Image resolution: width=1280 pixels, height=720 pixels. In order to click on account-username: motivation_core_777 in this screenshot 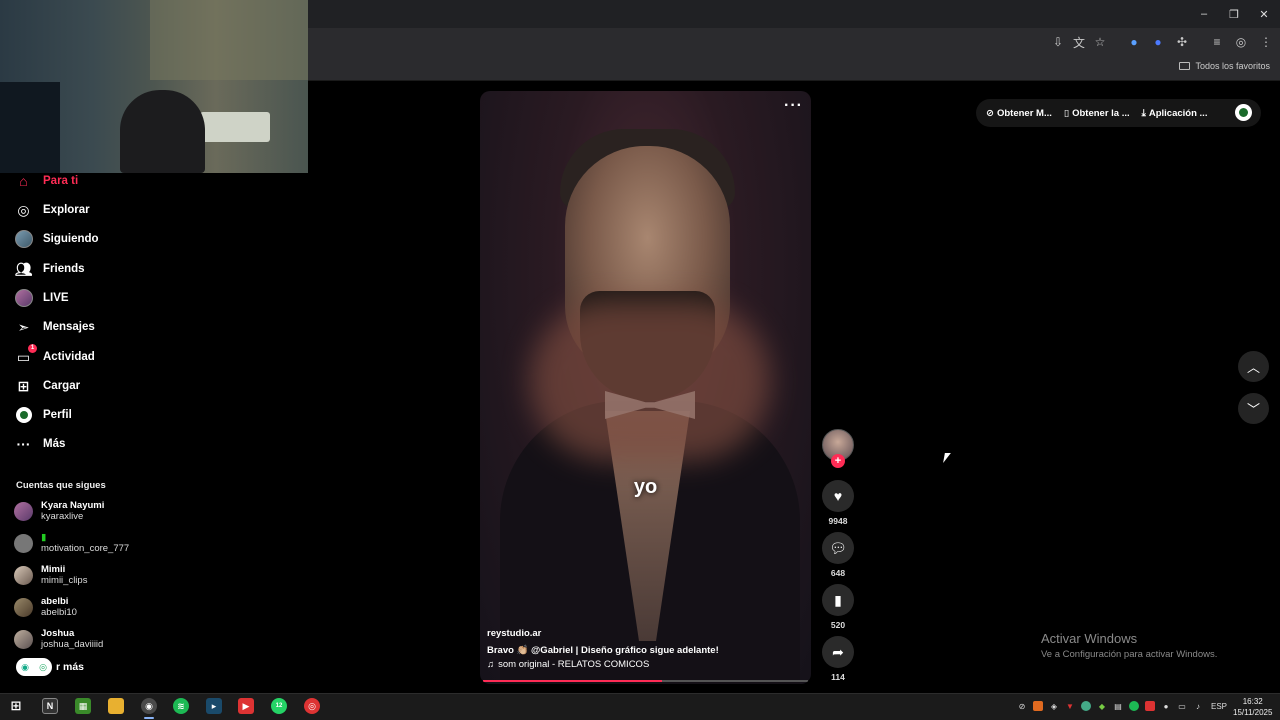, I will do `click(85, 548)`.